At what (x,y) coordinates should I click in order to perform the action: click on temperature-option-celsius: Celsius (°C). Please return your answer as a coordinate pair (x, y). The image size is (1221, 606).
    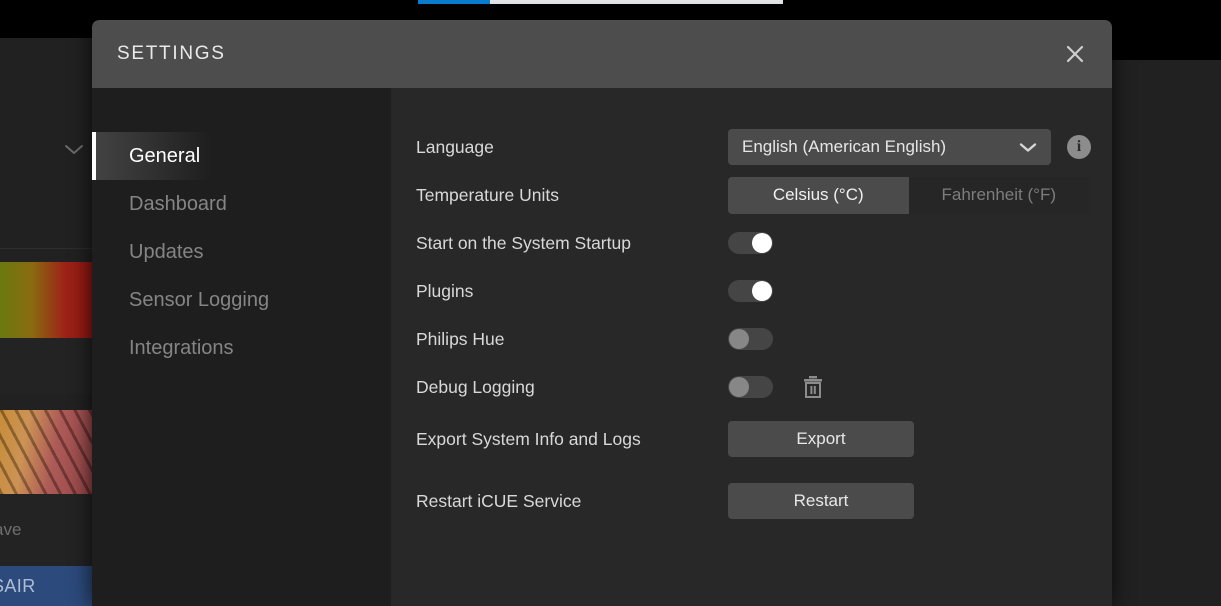
    Looking at the image, I should click on (818, 195).